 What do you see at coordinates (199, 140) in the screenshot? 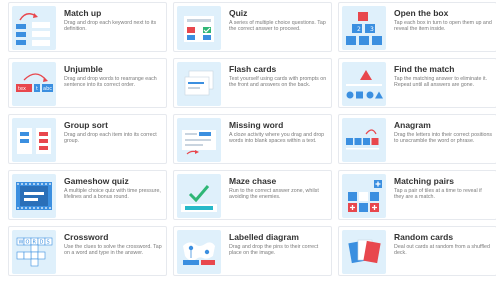
I see `missing-word-icon` at bounding box center [199, 140].